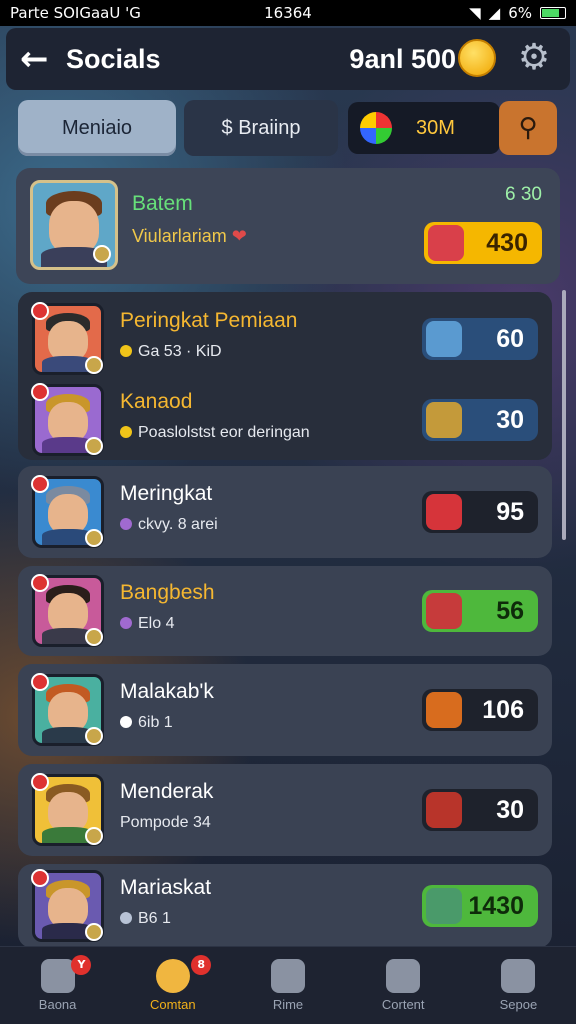 This screenshot has height=1024, width=576. What do you see at coordinates (189, 236) in the screenshot?
I see `player-subtitle: Viularlariam ❤` at bounding box center [189, 236].